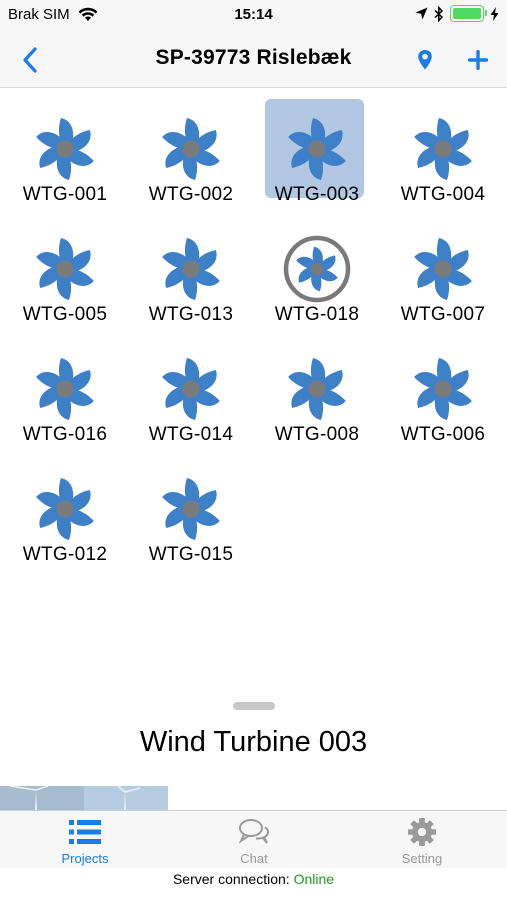  Describe the element at coordinates (422, 832) in the screenshot. I see `gear-icon` at that location.